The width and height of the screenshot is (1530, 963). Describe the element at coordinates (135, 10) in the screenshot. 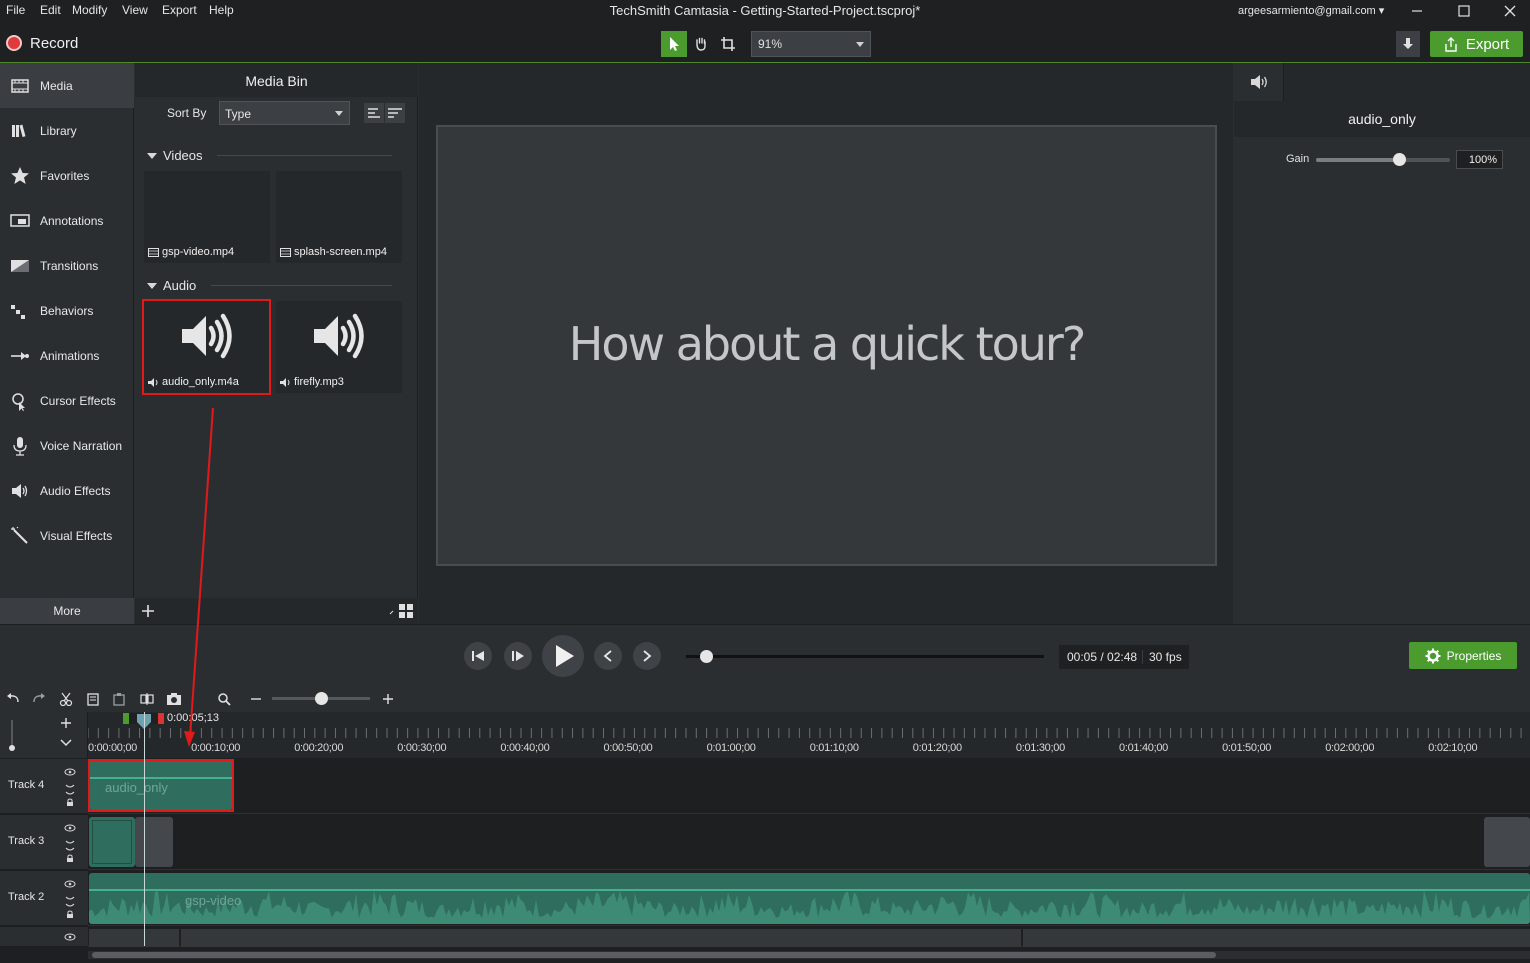

I see `menu-view: View` at that location.